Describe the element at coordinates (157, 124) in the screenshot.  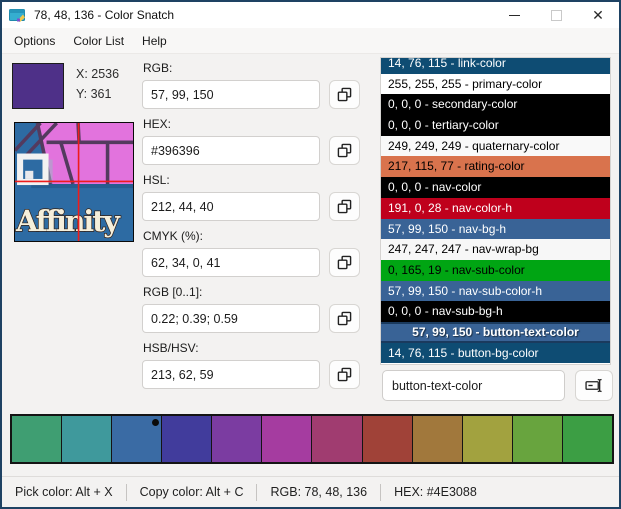
I see `field-label: HEX:` at that location.